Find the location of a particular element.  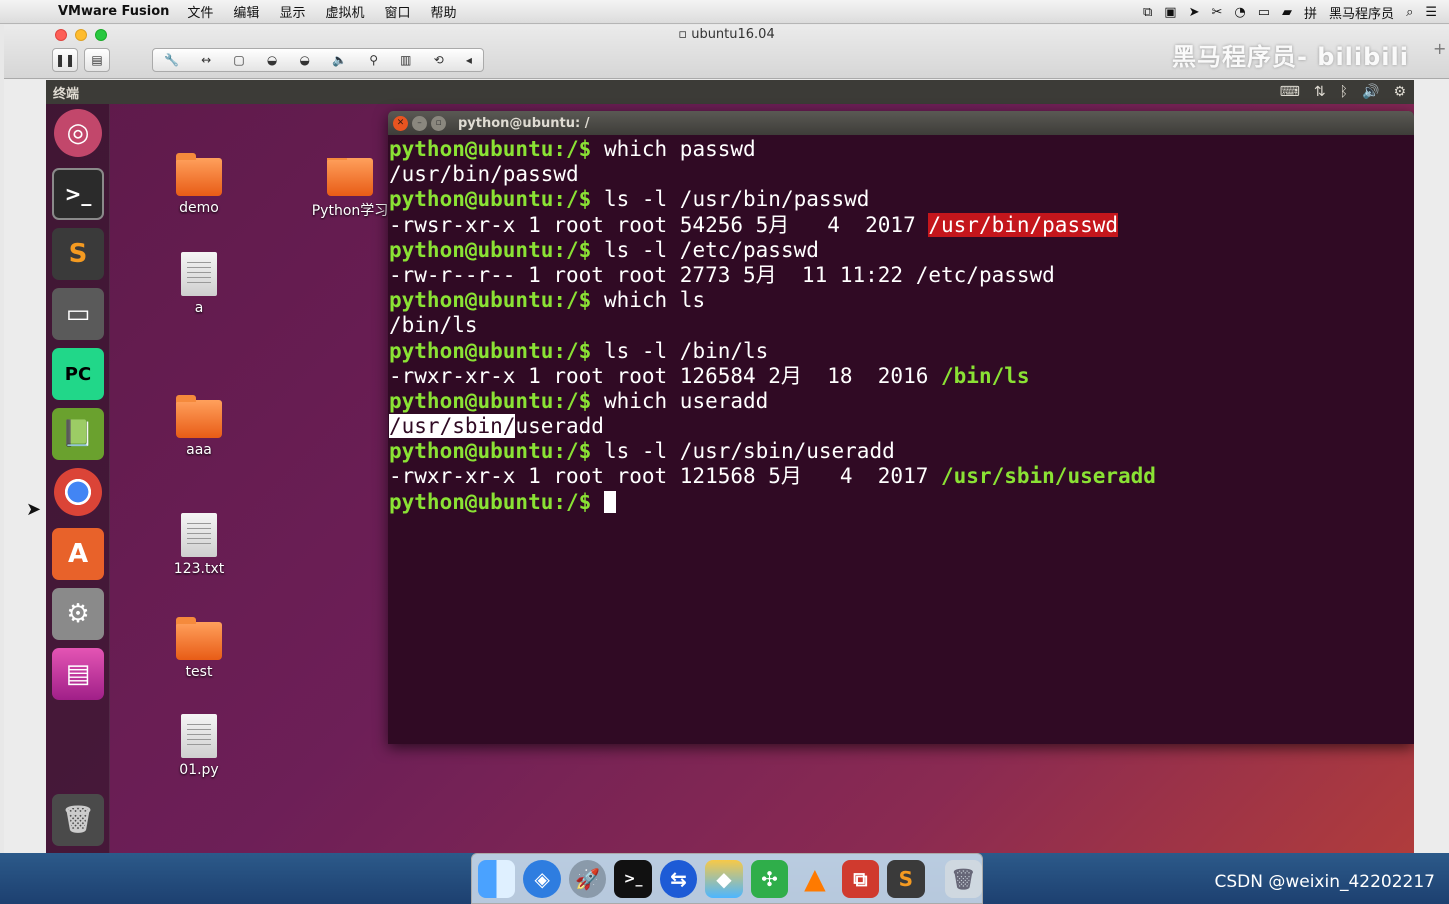

usb-icon: ⚲ is located at coordinates (373, 60).